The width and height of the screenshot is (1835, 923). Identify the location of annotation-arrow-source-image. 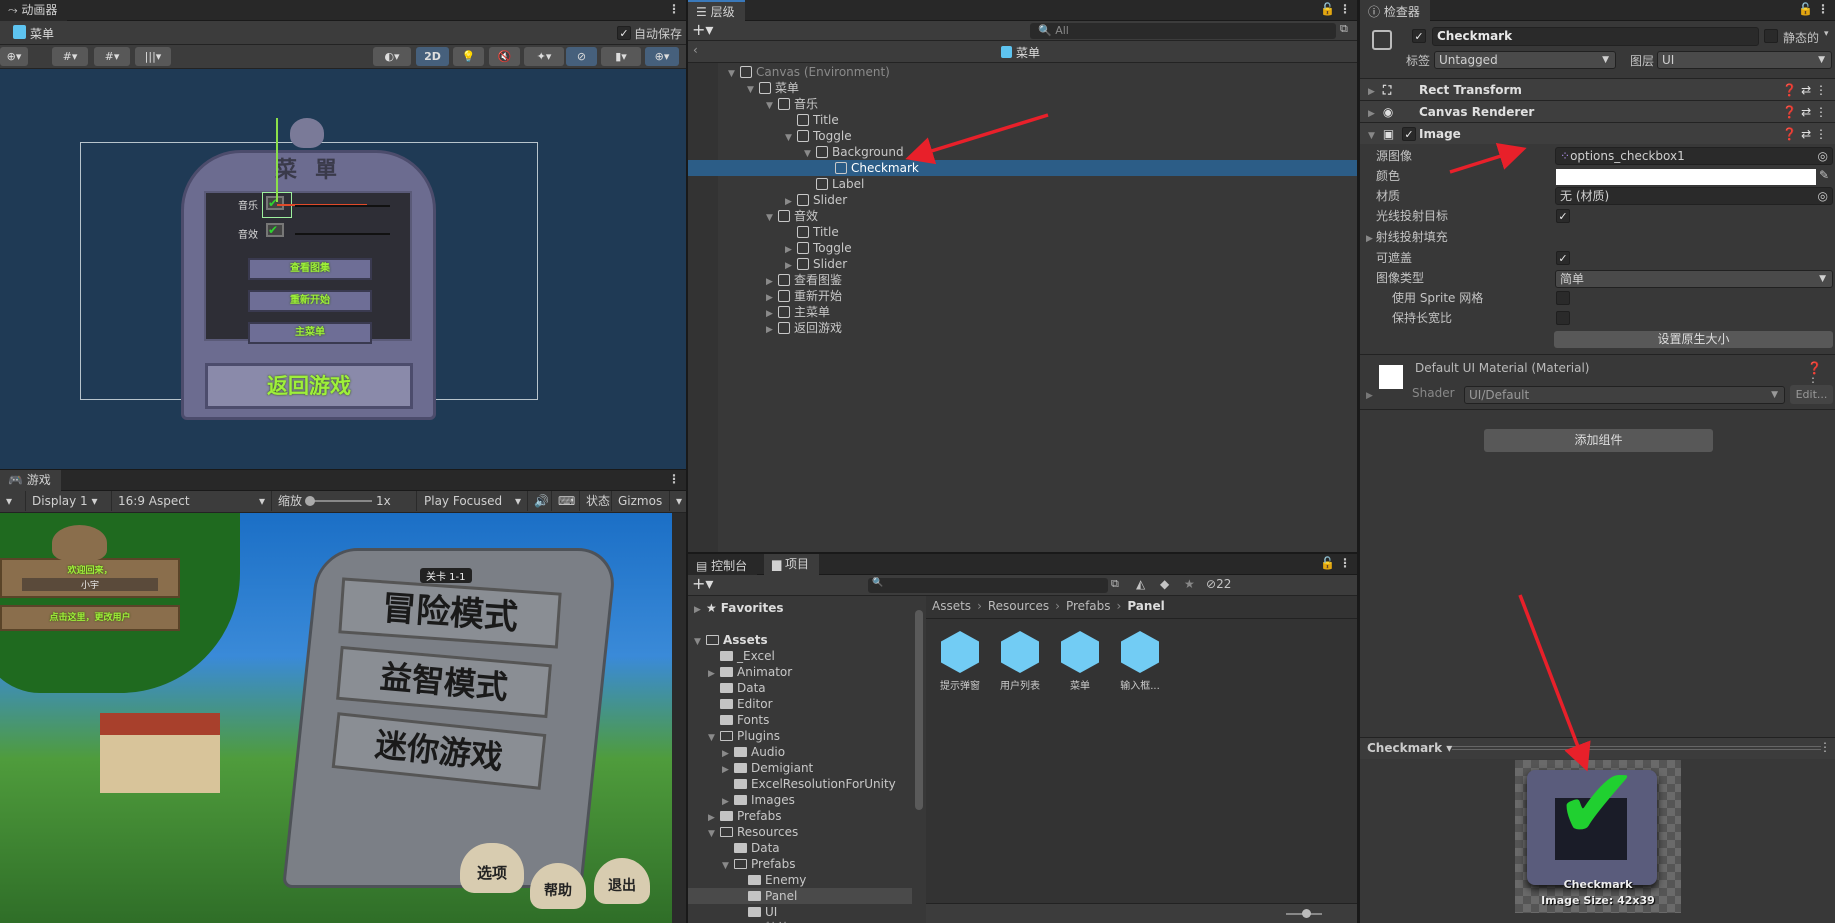
(1488, 158).